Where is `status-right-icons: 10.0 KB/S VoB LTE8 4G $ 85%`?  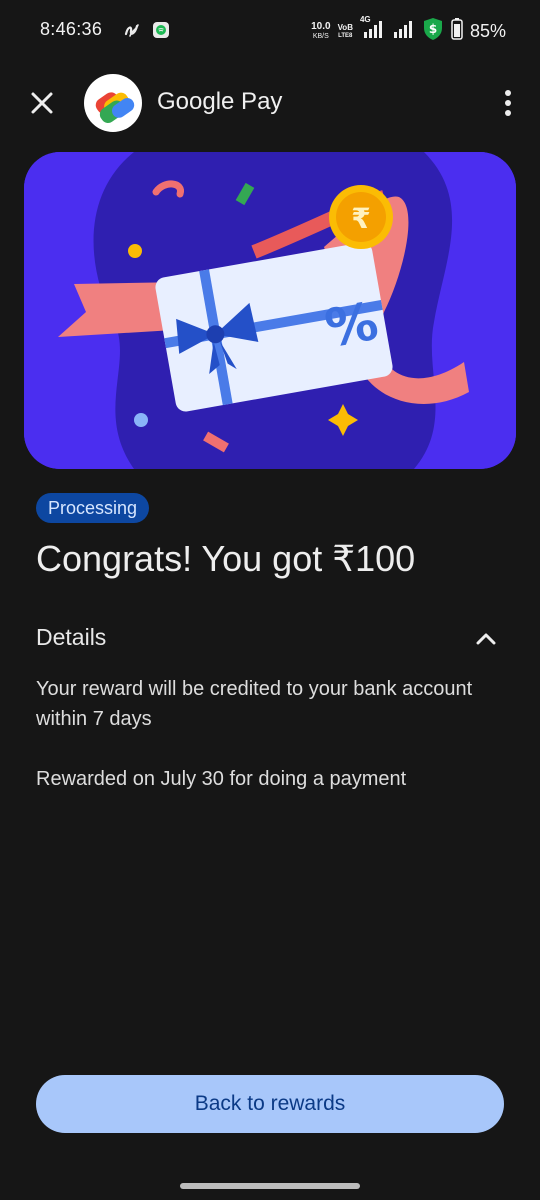 status-right-icons: 10.0 KB/S VoB LTE8 4G $ 85% is located at coordinates (408, 30).